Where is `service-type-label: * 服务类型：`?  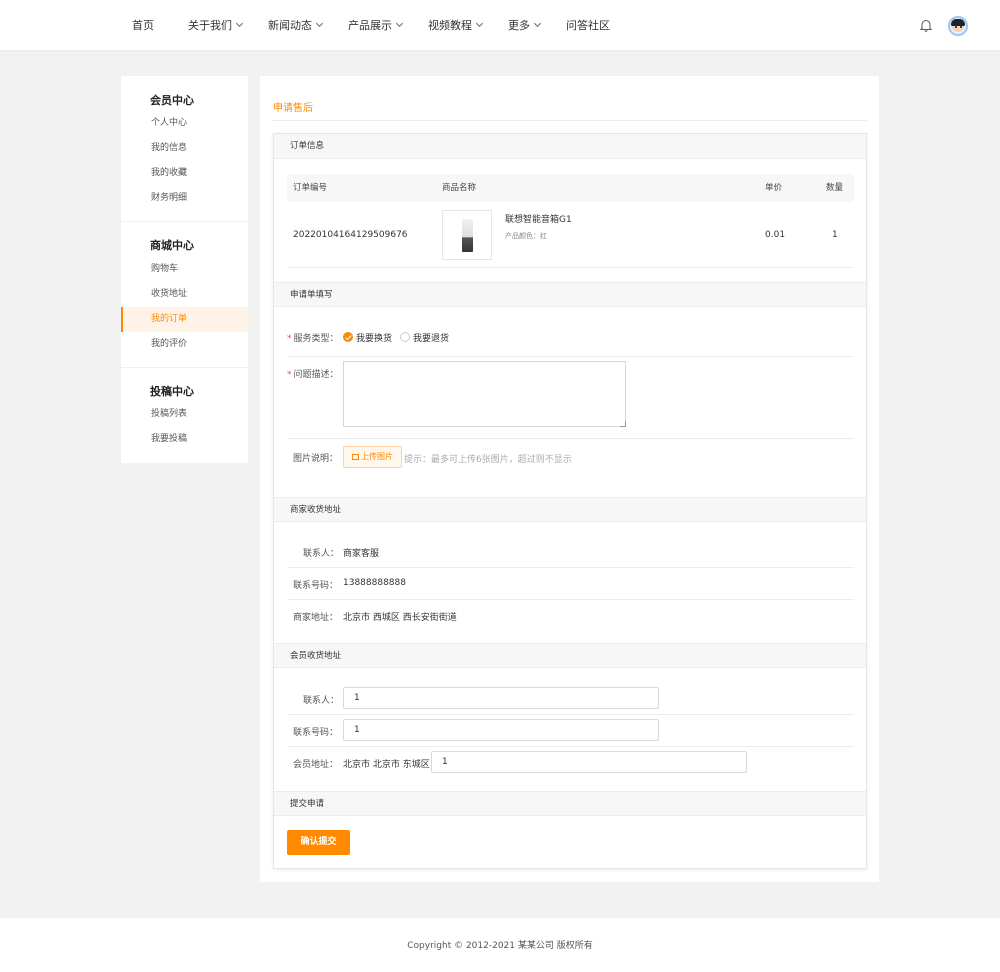 service-type-label: * 服务类型： is located at coordinates (313, 337).